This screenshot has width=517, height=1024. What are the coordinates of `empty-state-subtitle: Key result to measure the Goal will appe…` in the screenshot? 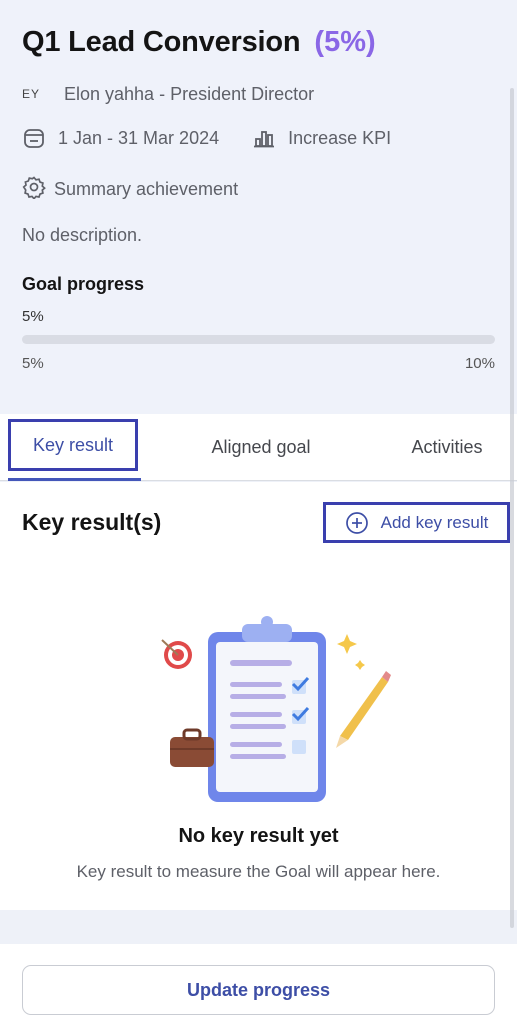 It's located at (258, 871).